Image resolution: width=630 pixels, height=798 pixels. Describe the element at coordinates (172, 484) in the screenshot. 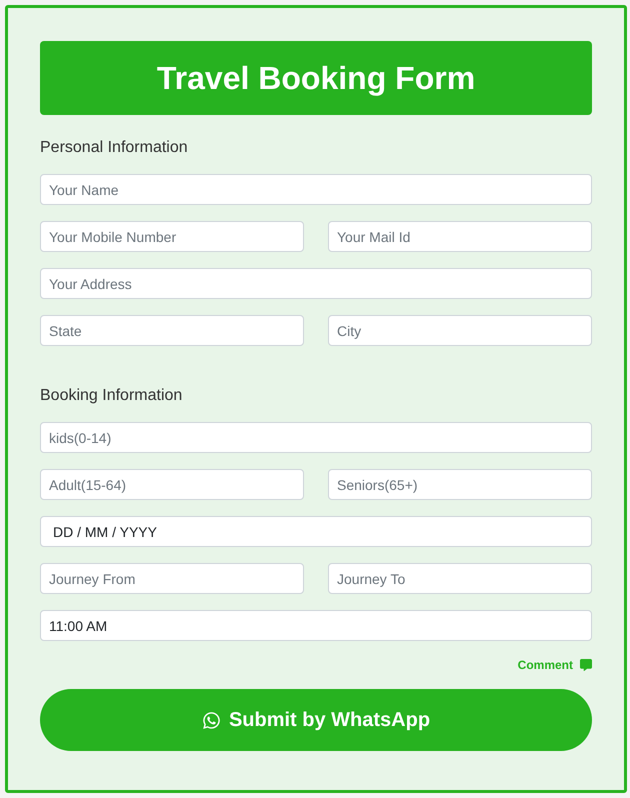

I see `input-field: Adult(15-64)` at that location.